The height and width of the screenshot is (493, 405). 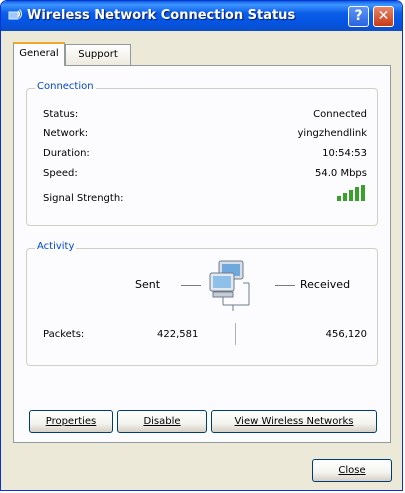 What do you see at coordinates (148, 284) in the screenshot?
I see `sent-label: Sent` at bounding box center [148, 284].